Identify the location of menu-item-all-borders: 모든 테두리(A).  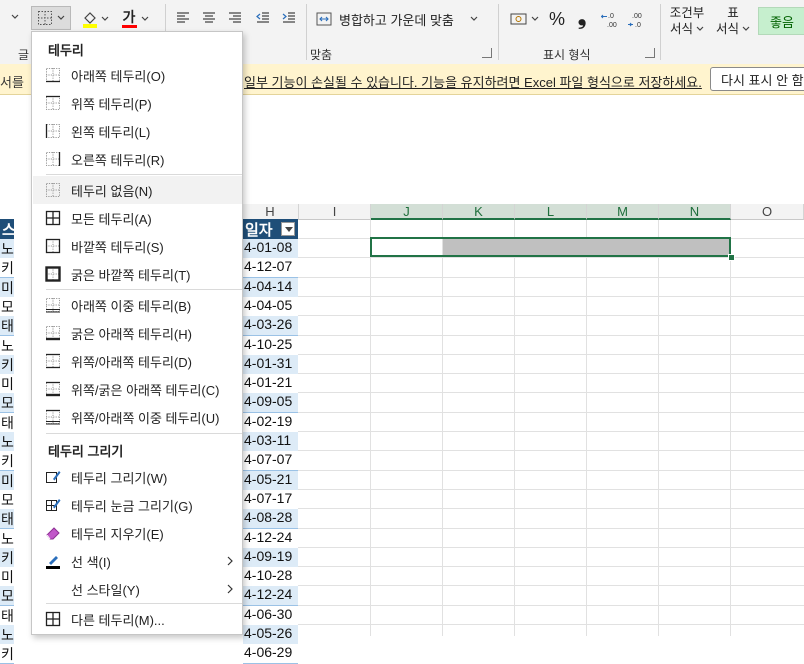
(137, 218).